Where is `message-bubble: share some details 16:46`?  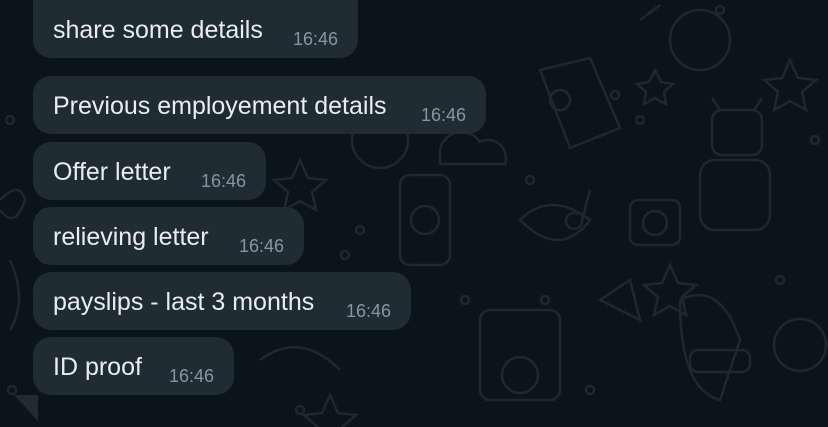
message-bubble: share some details 16:46 is located at coordinates (195, 29).